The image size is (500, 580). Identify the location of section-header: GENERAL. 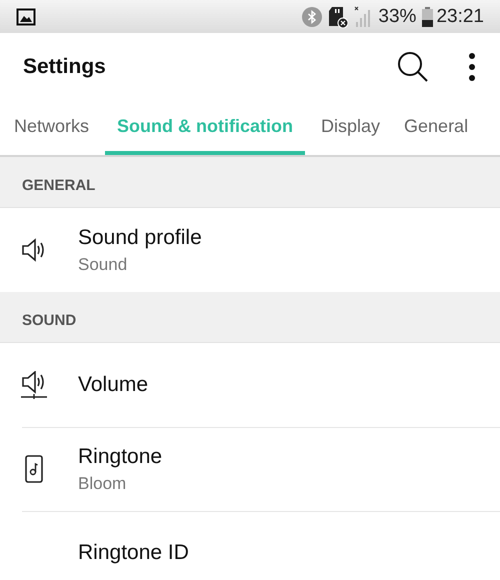
(250, 182).